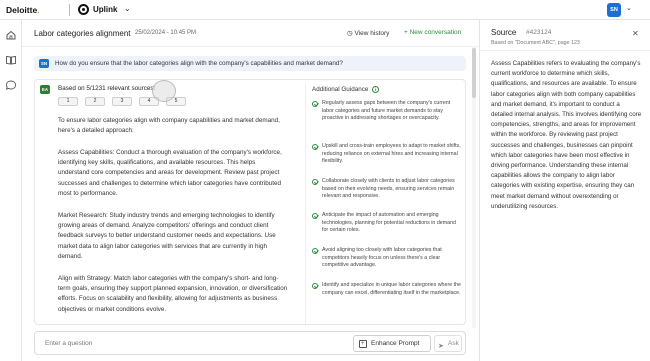 The image size is (650, 361). What do you see at coordinates (565, 50) in the screenshot?
I see `source-panel-divider` at bounding box center [565, 50].